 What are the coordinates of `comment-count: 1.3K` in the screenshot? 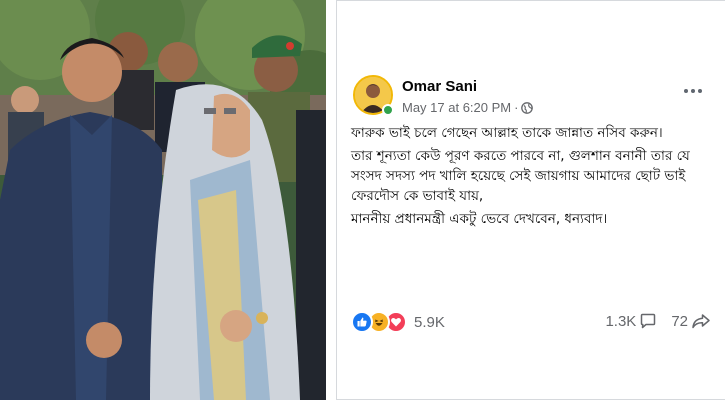 It's located at (621, 321).